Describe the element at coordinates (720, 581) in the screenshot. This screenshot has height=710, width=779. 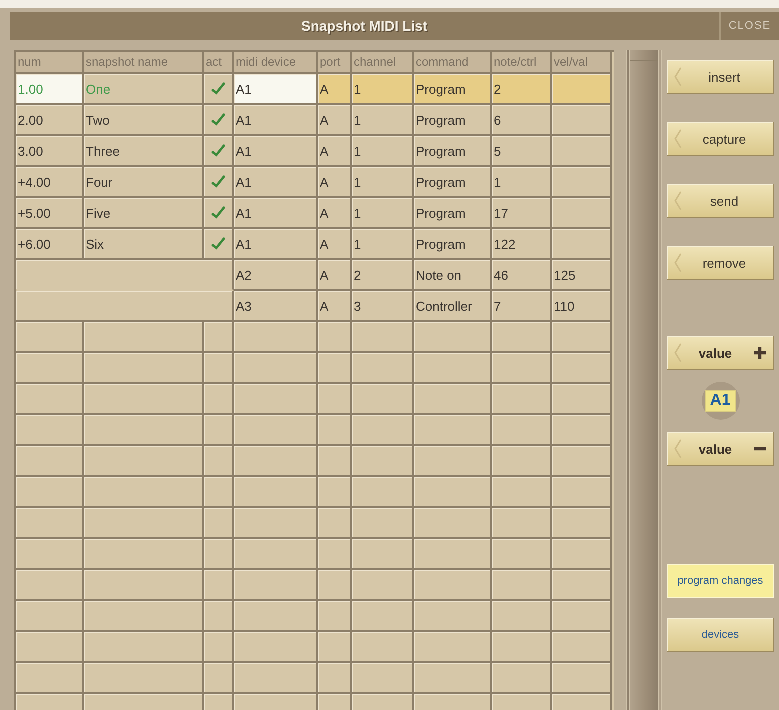
I see `mode-button: program changes` at that location.